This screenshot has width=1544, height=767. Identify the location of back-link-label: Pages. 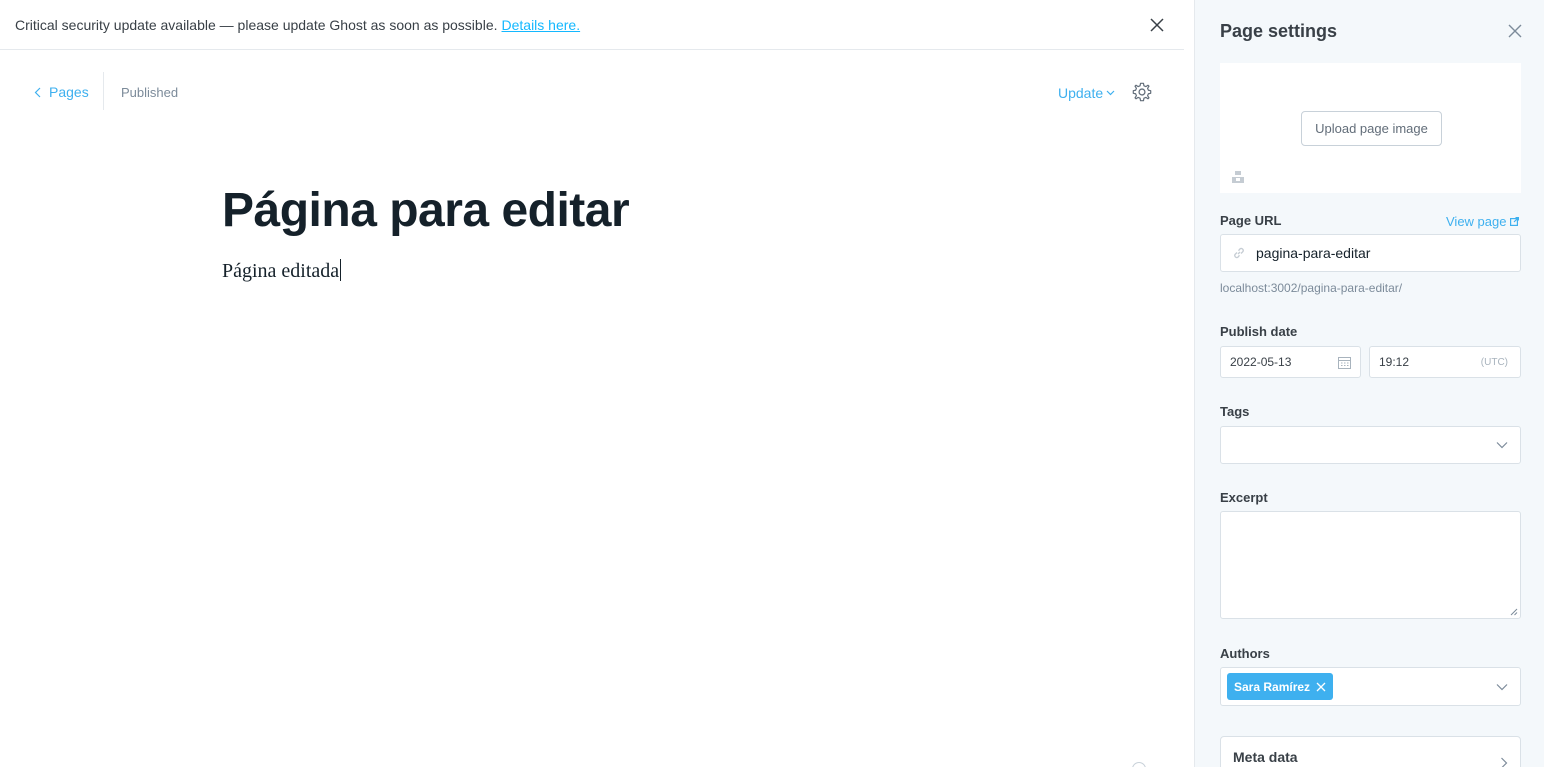
(69, 92).